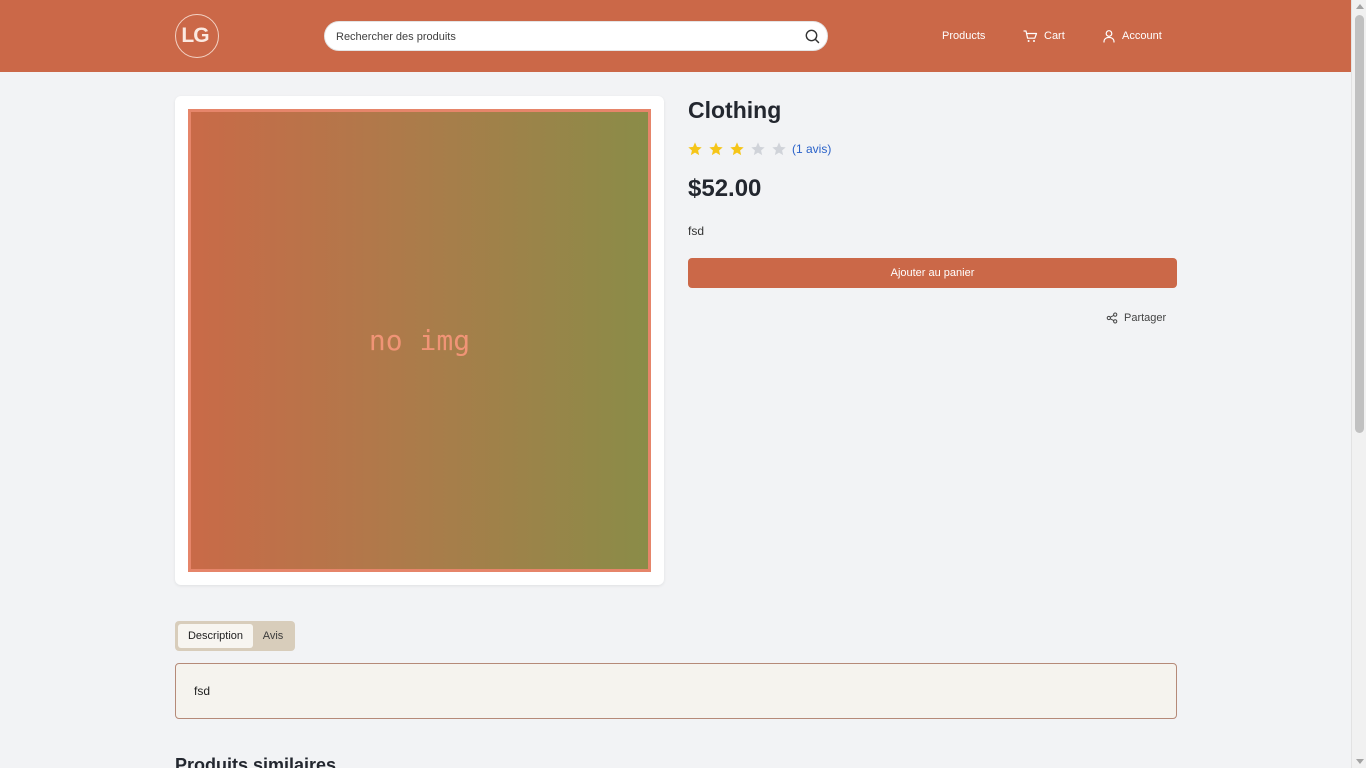 The height and width of the screenshot is (768, 1366). Describe the element at coordinates (1360, 6) in the screenshot. I see `scroll-up-arrow-icon` at that location.